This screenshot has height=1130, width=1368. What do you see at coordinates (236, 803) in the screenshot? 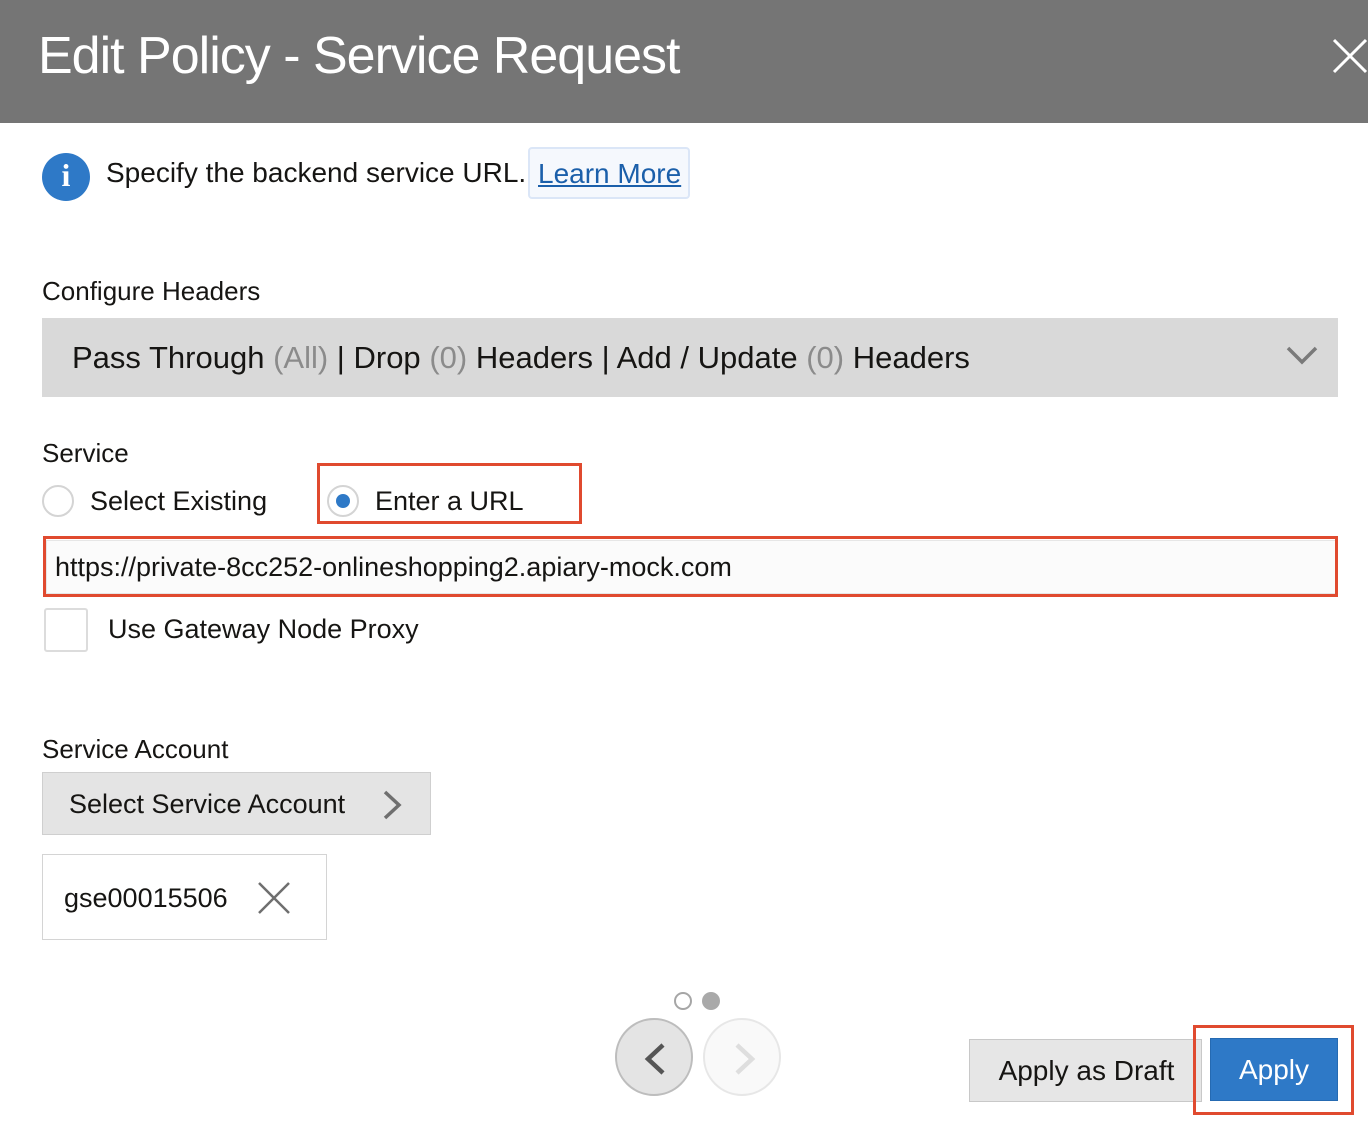
I see `select-service-account-button: Select Service Account` at bounding box center [236, 803].